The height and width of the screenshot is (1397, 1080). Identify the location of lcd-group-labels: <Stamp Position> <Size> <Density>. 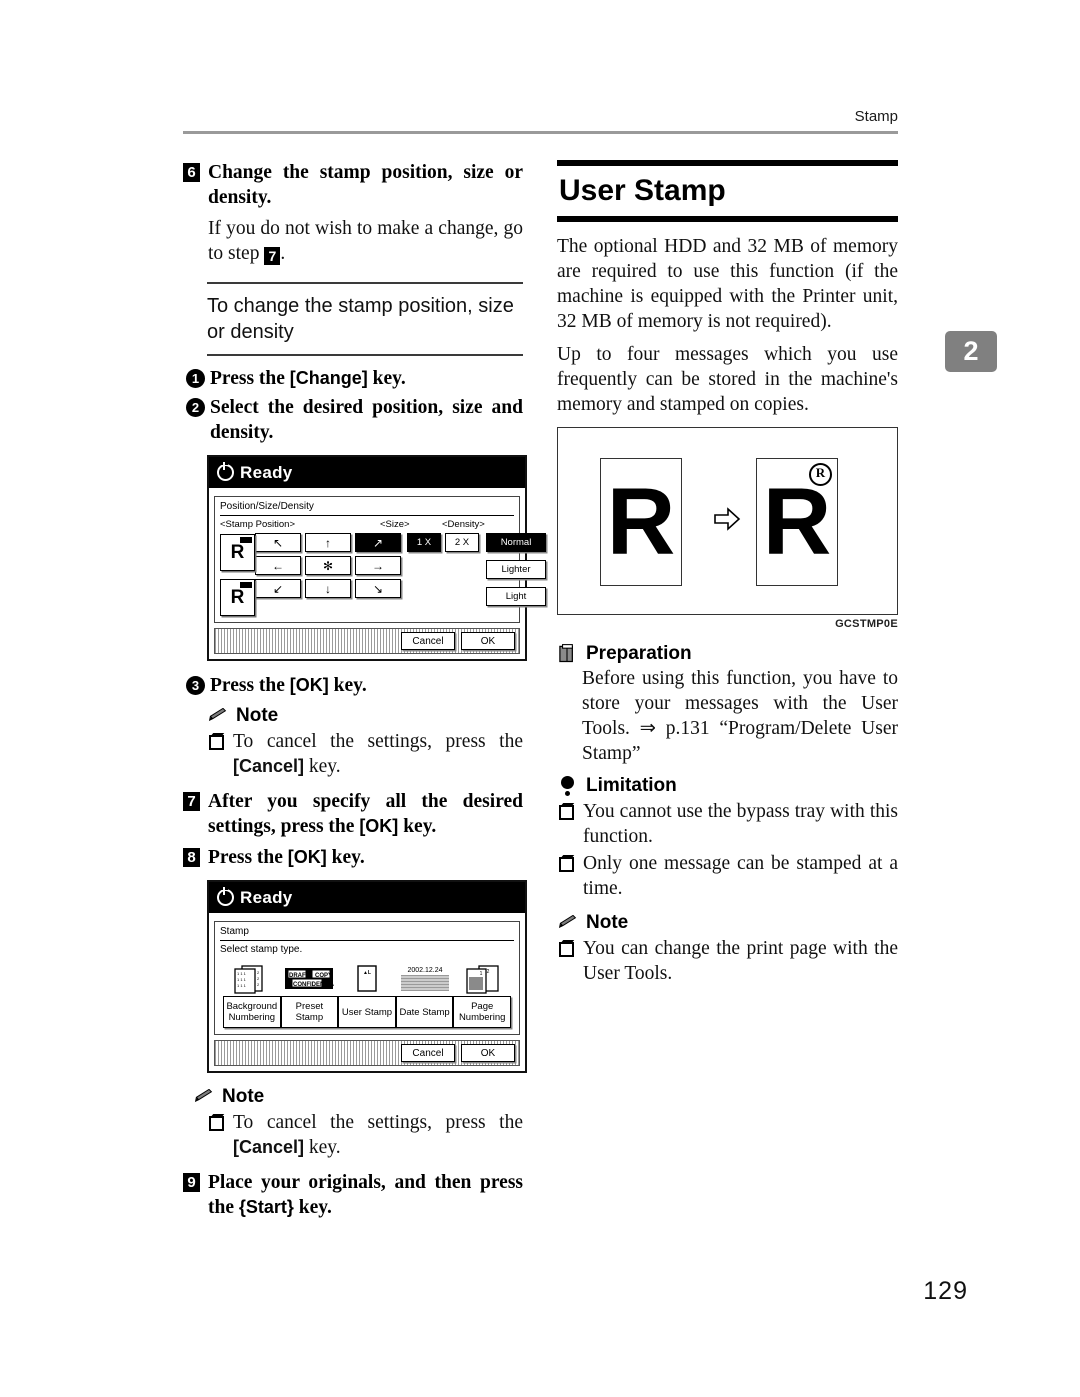
(367, 524).